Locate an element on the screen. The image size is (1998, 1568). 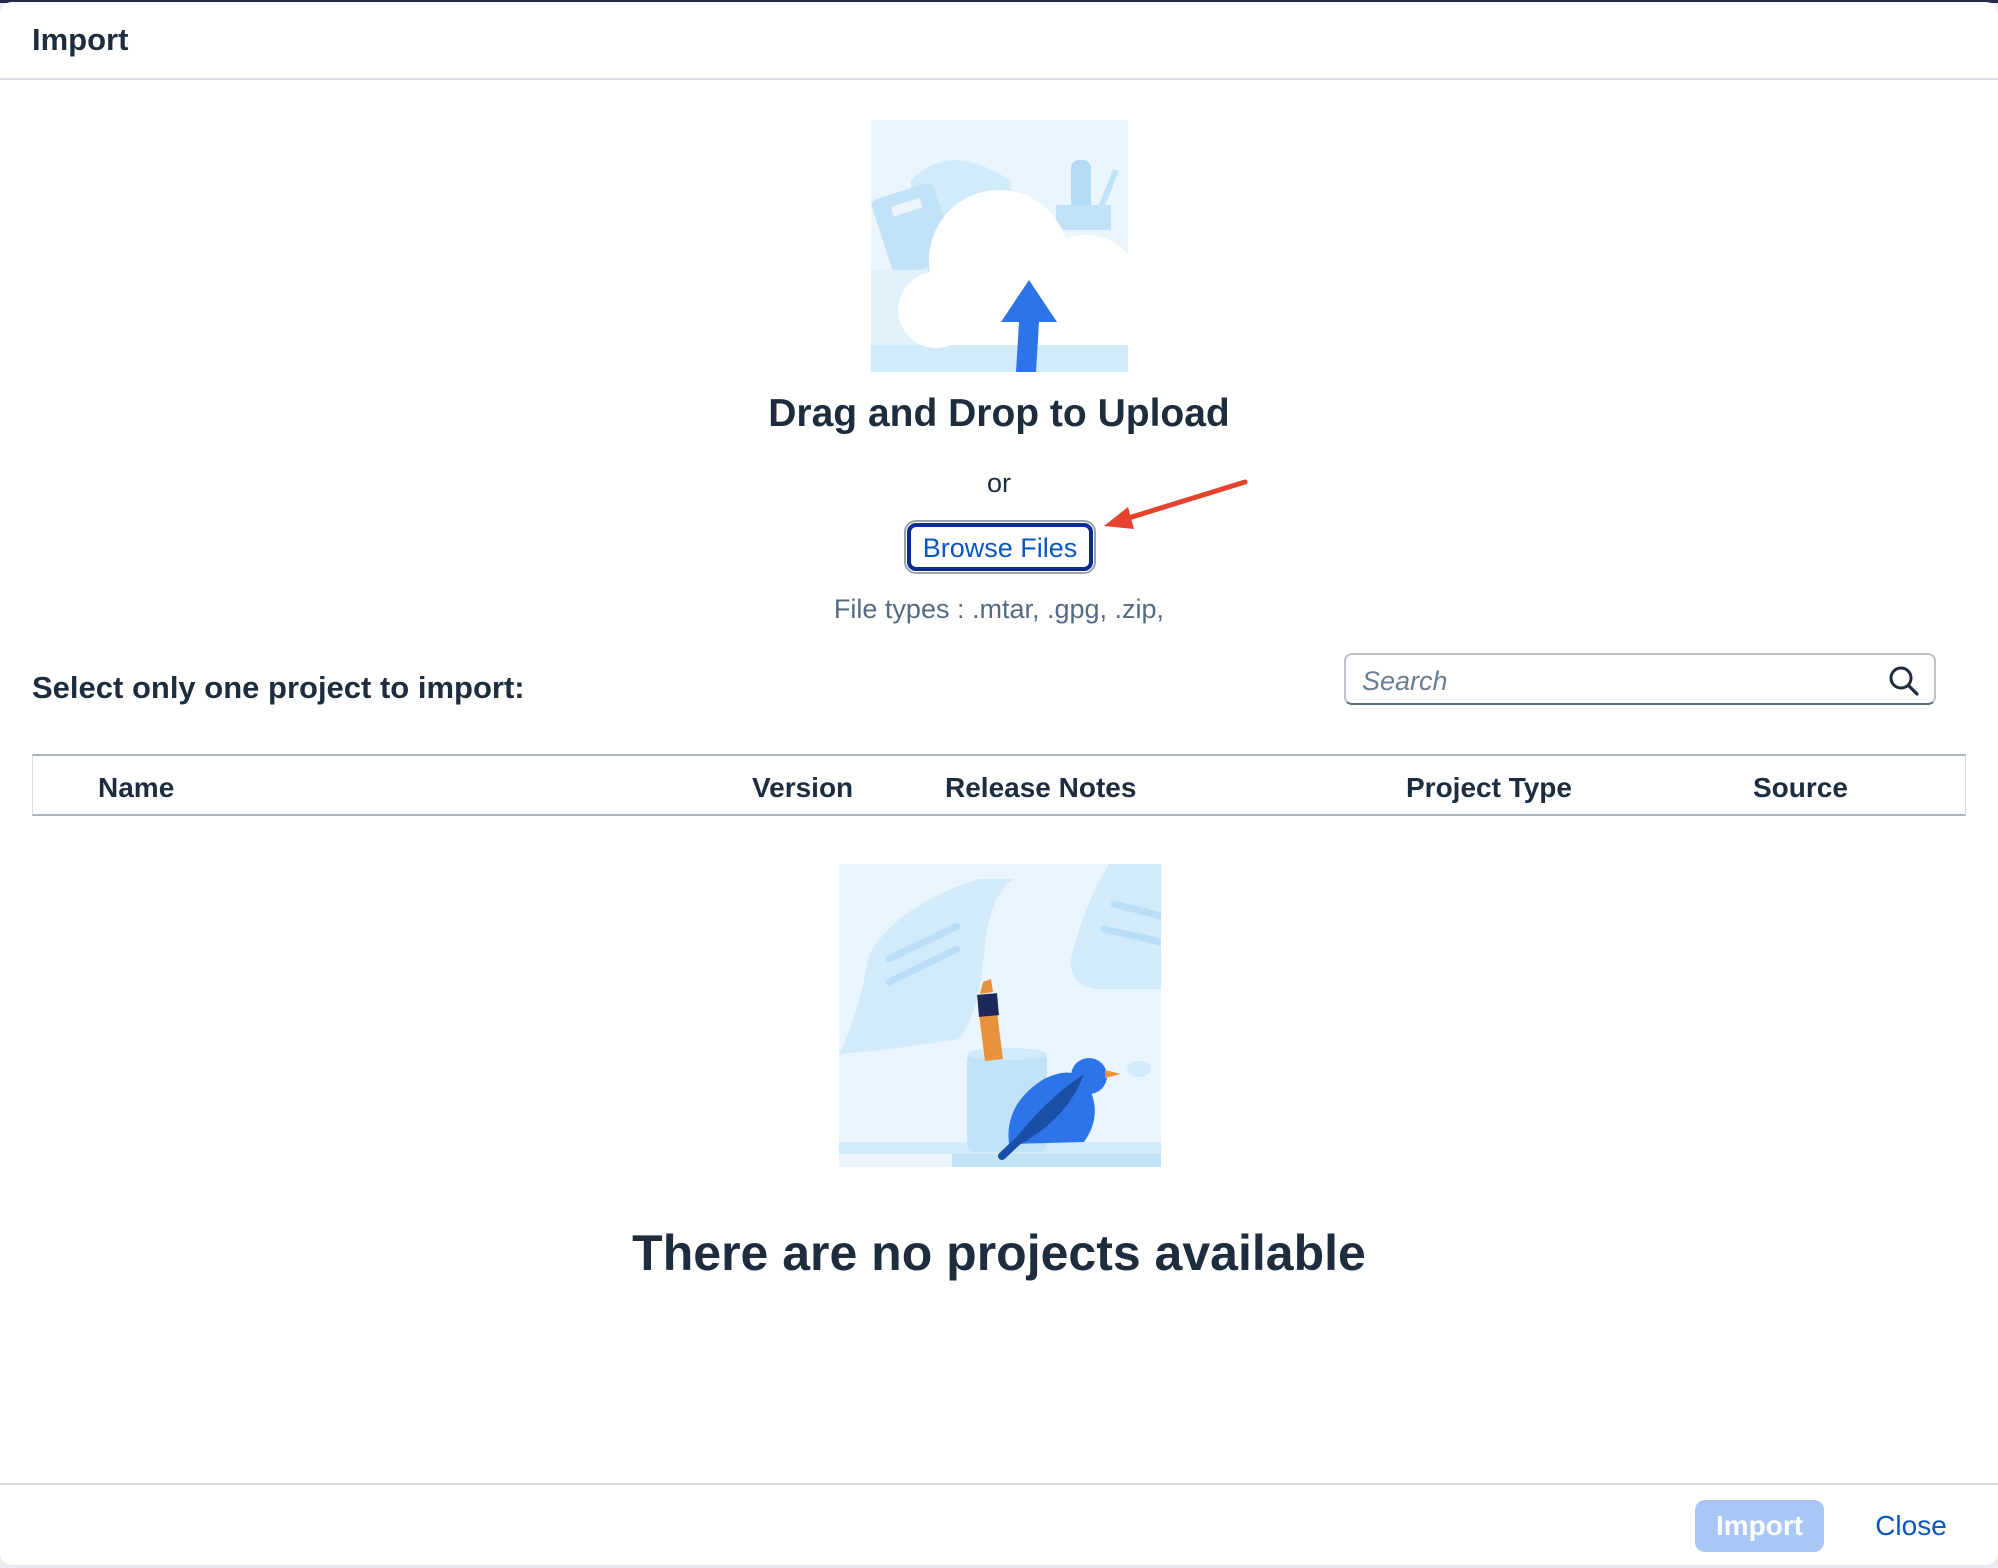
select-project-label: Select only one project to import: is located at coordinates (278, 687).